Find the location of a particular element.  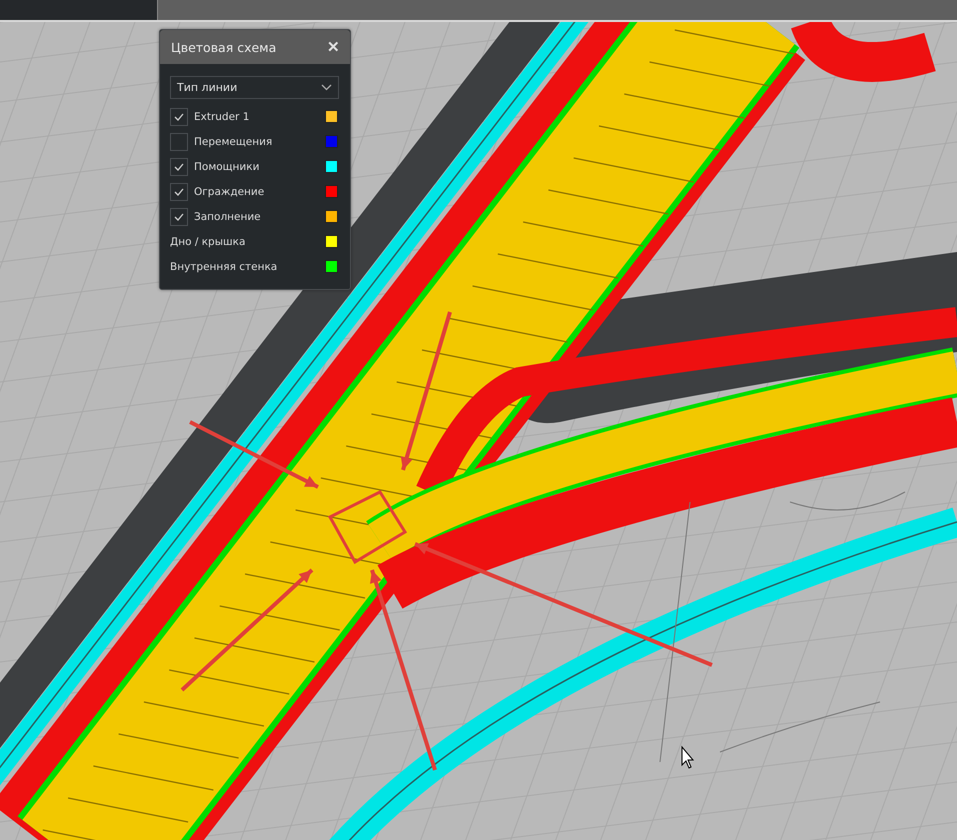

legend-label: Ограждение is located at coordinates (230, 192).